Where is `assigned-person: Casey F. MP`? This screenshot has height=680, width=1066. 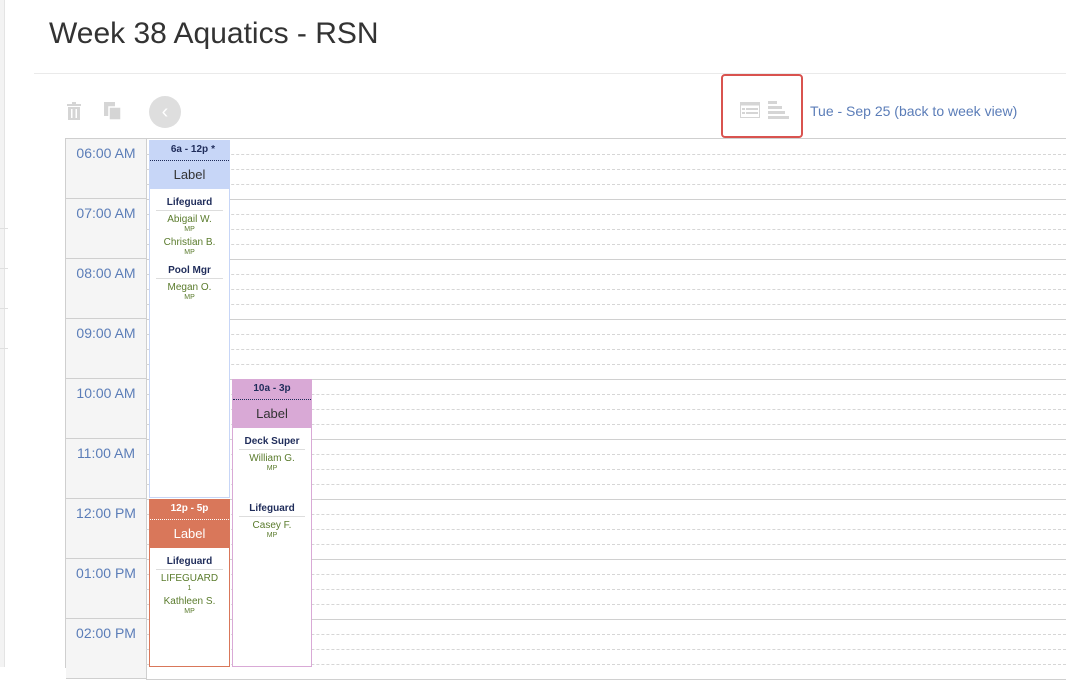 assigned-person: Casey F. MP is located at coordinates (272, 530).